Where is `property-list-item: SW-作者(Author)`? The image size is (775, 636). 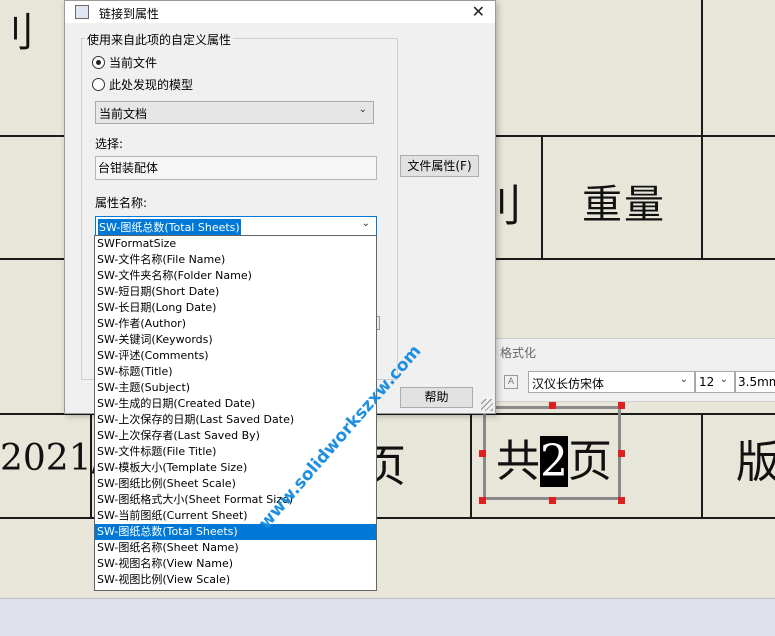
property-list-item: SW-作者(Author) is located at coordinates (235, 324).